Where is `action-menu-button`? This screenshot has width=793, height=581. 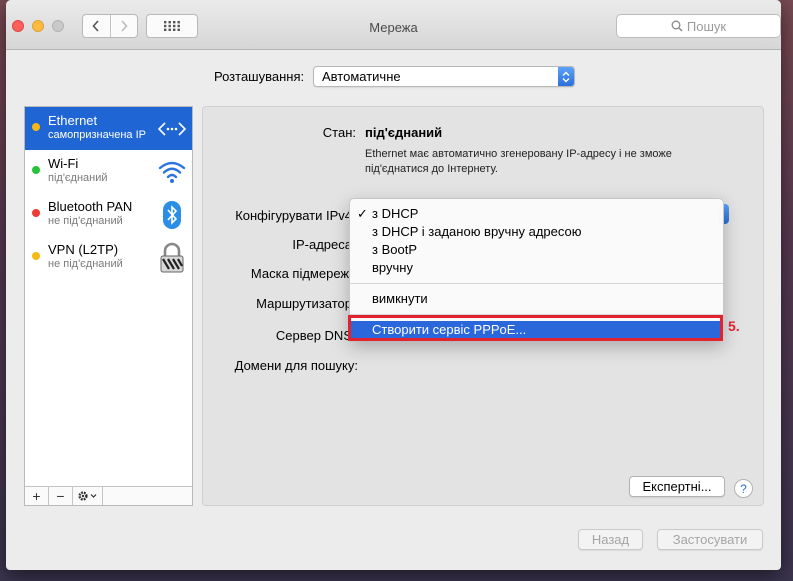
action-menu-button is located at coordinates (88, 496).